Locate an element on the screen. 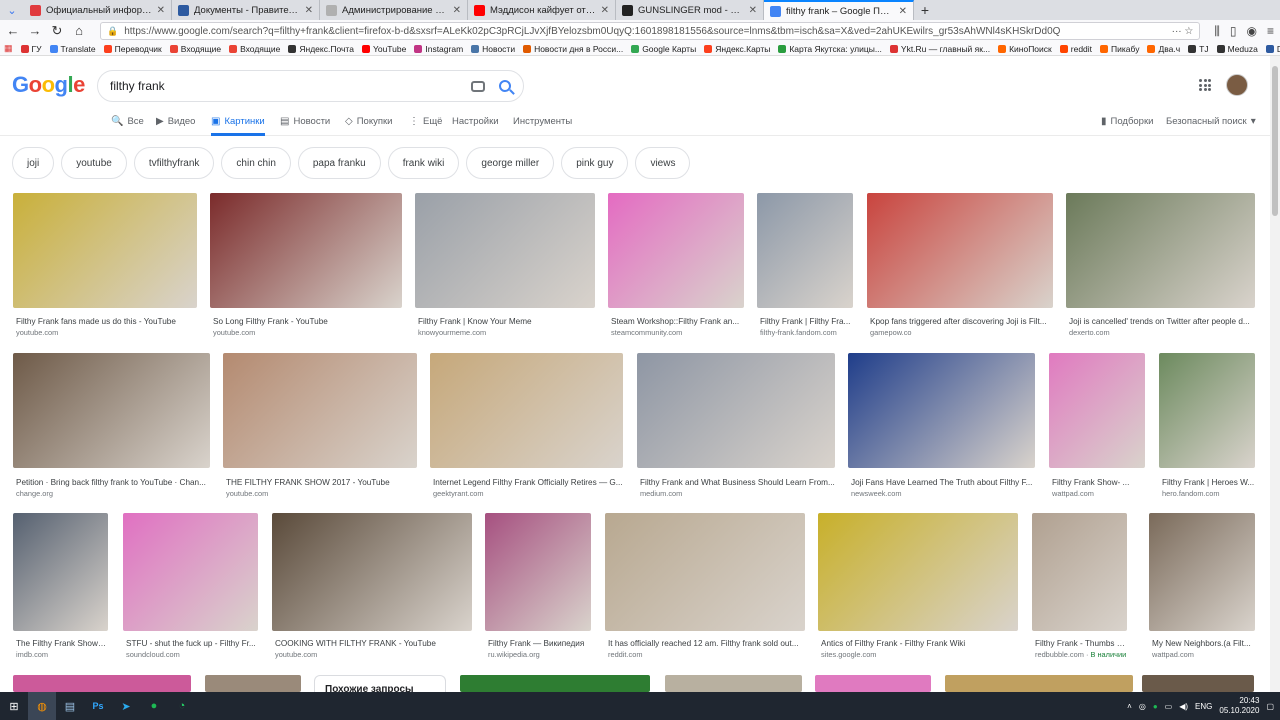 The image size is (1280, 720). browser-tab: Официальный информацио ✕ is located at coordinates (98, 10).